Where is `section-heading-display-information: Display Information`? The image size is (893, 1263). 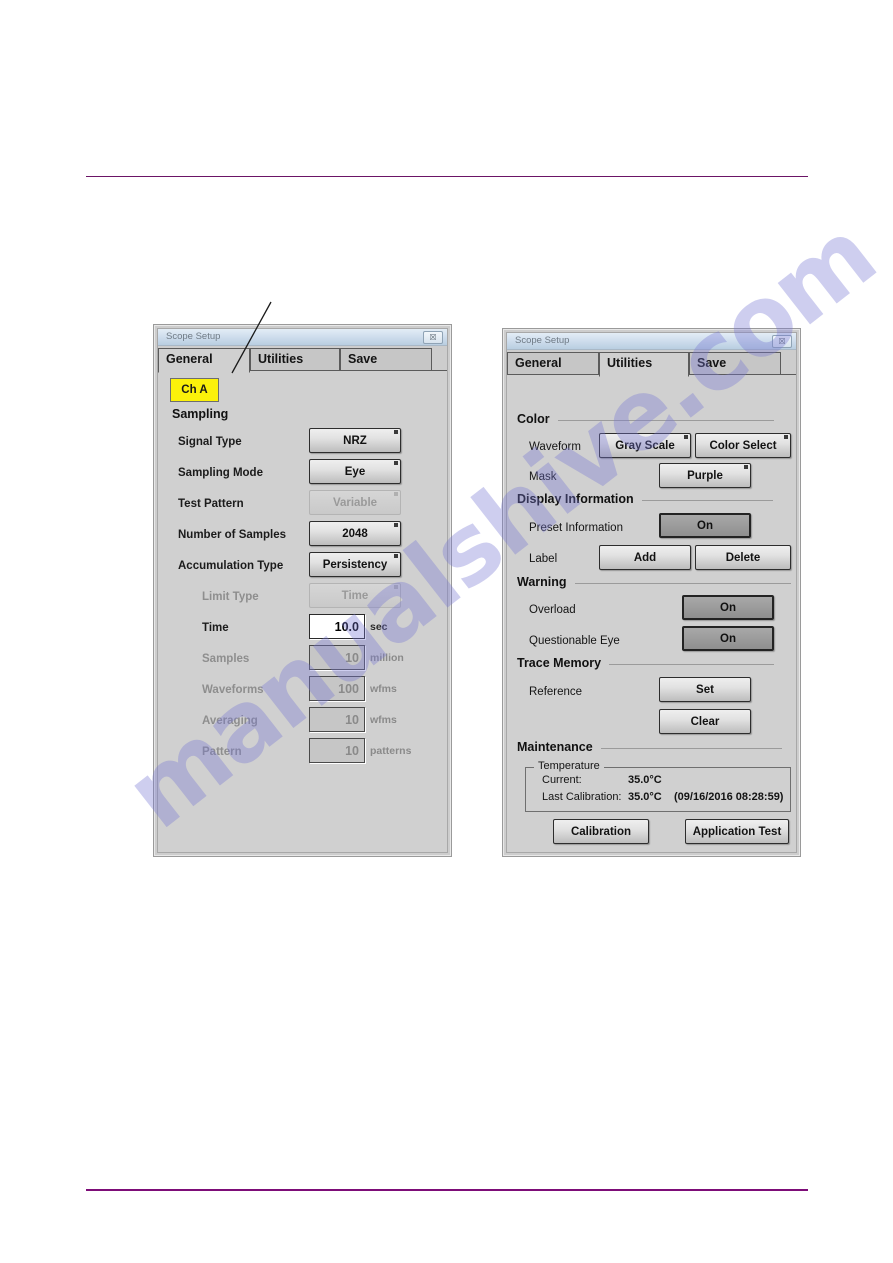 section-heading-display-information: Display Information is located at coordinates (645, 499).